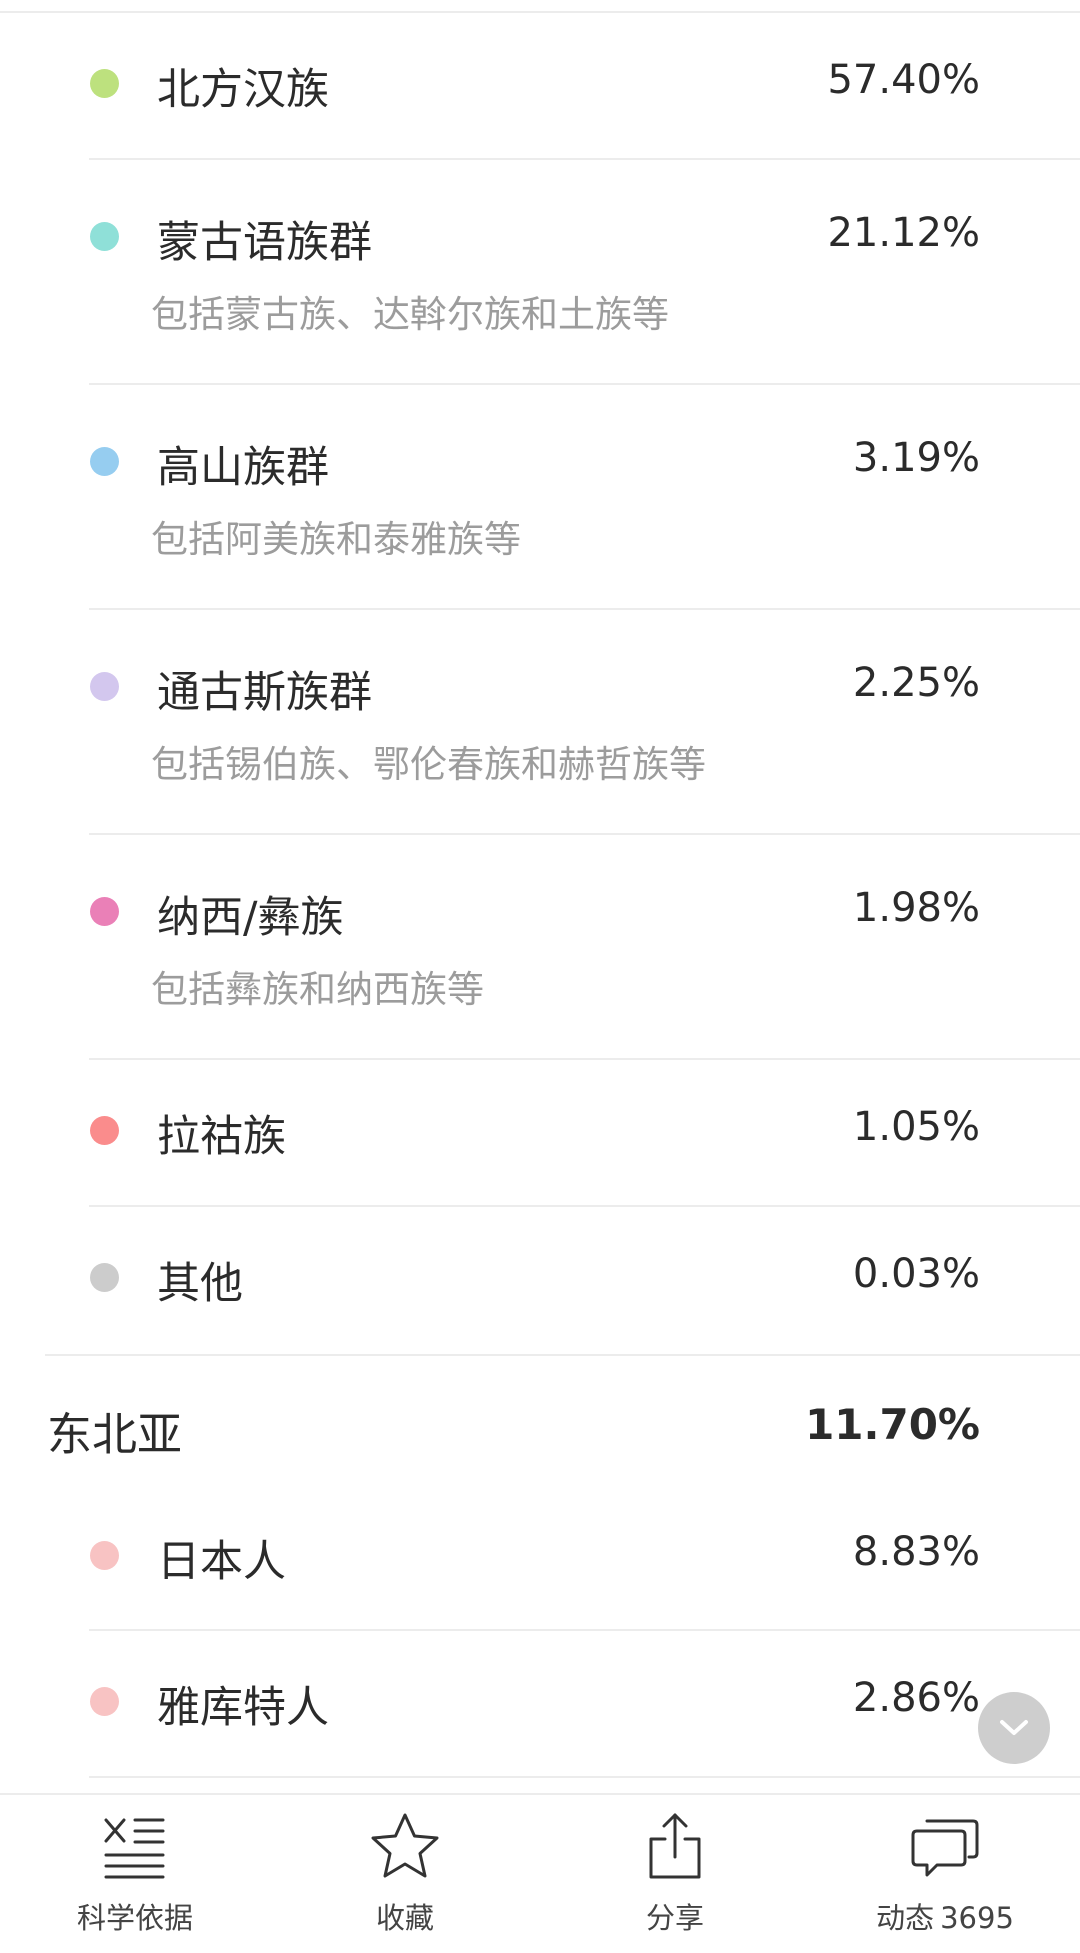  Describe the element at coordinates (916, 458) in the screenshot. I see `group-percent: 3.19%` at that location.